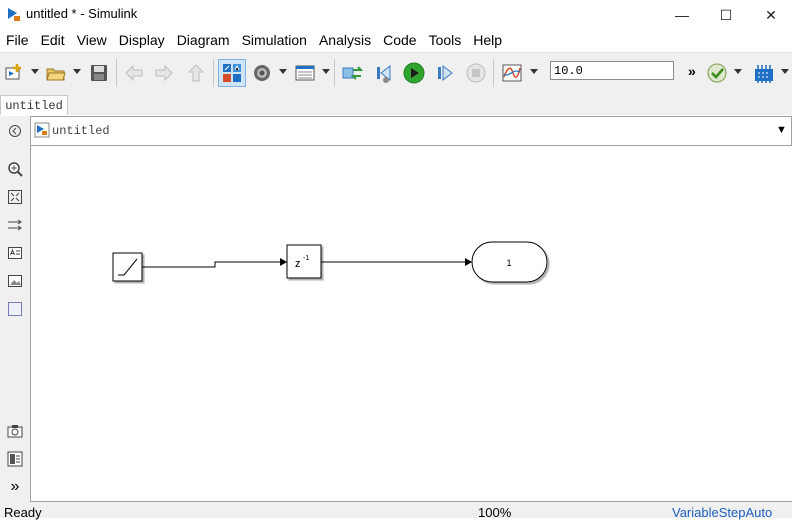 Image resolution: width=792 pixels, height=520 pixels. What do you see at coordinates (14, 15) in the screenshot?
I see `simulink-app-icon` at bounding box center [14, 15].